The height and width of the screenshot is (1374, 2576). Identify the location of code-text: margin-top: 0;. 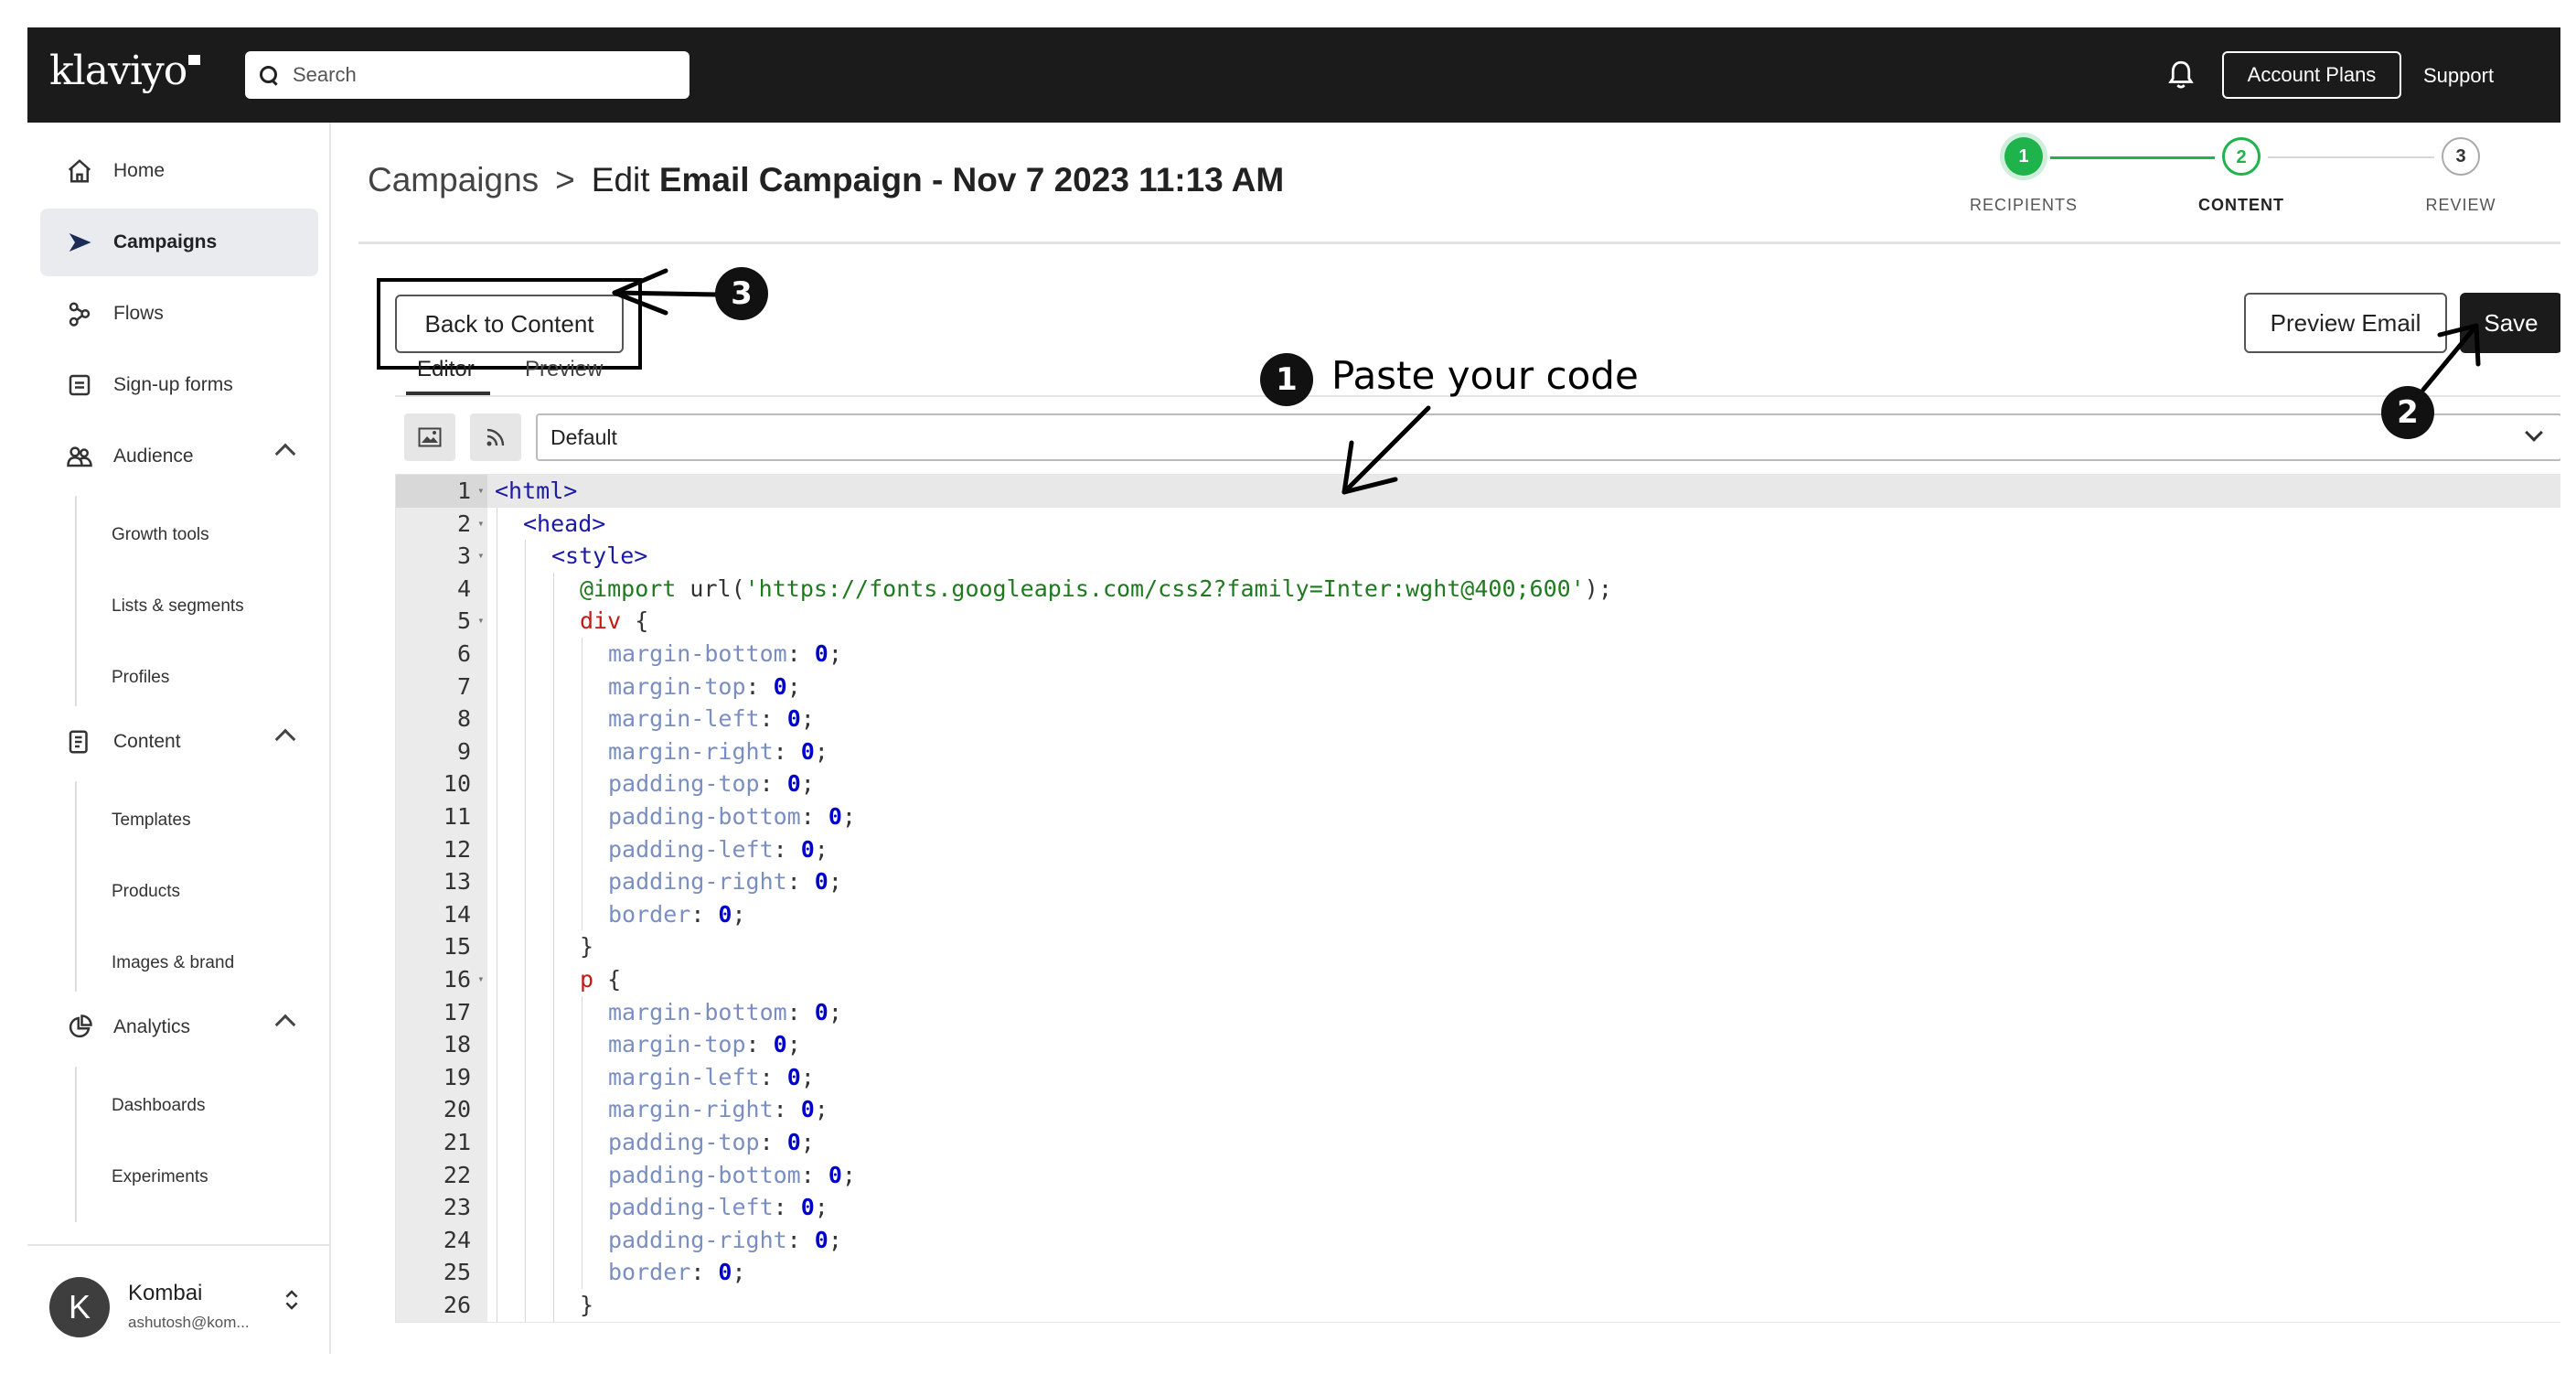
(704, 1044).